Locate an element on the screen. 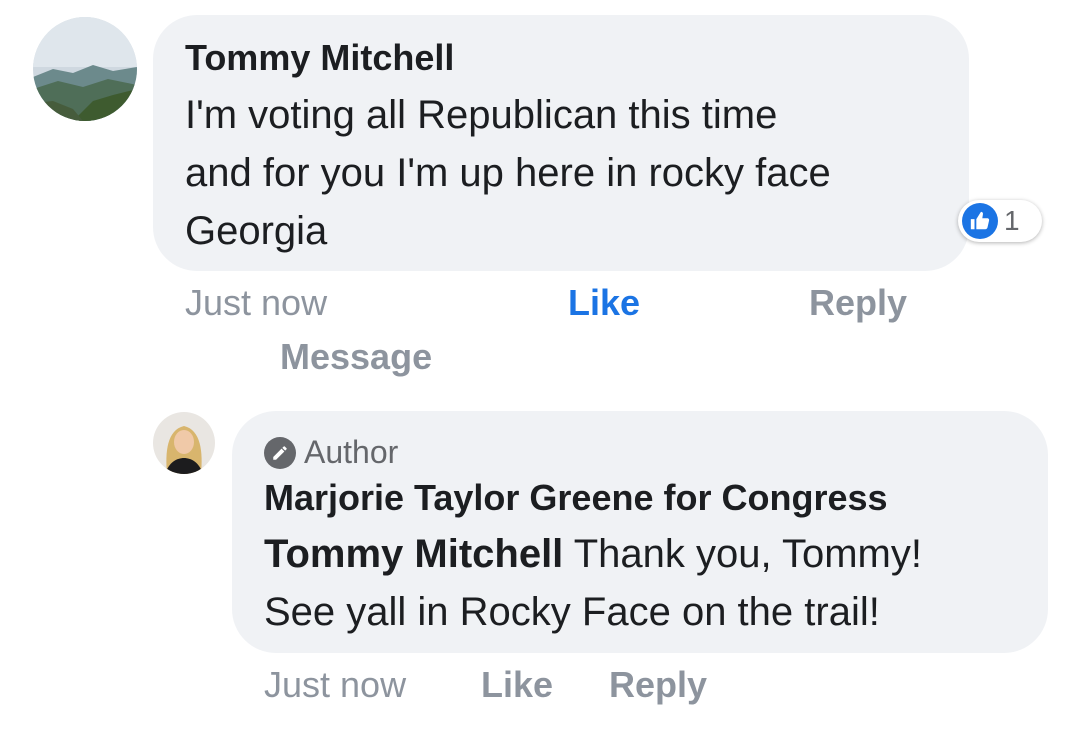 This screenshot has height=743, width=1080. reaction-summary: 1 is located at coordinates (1000, 221).